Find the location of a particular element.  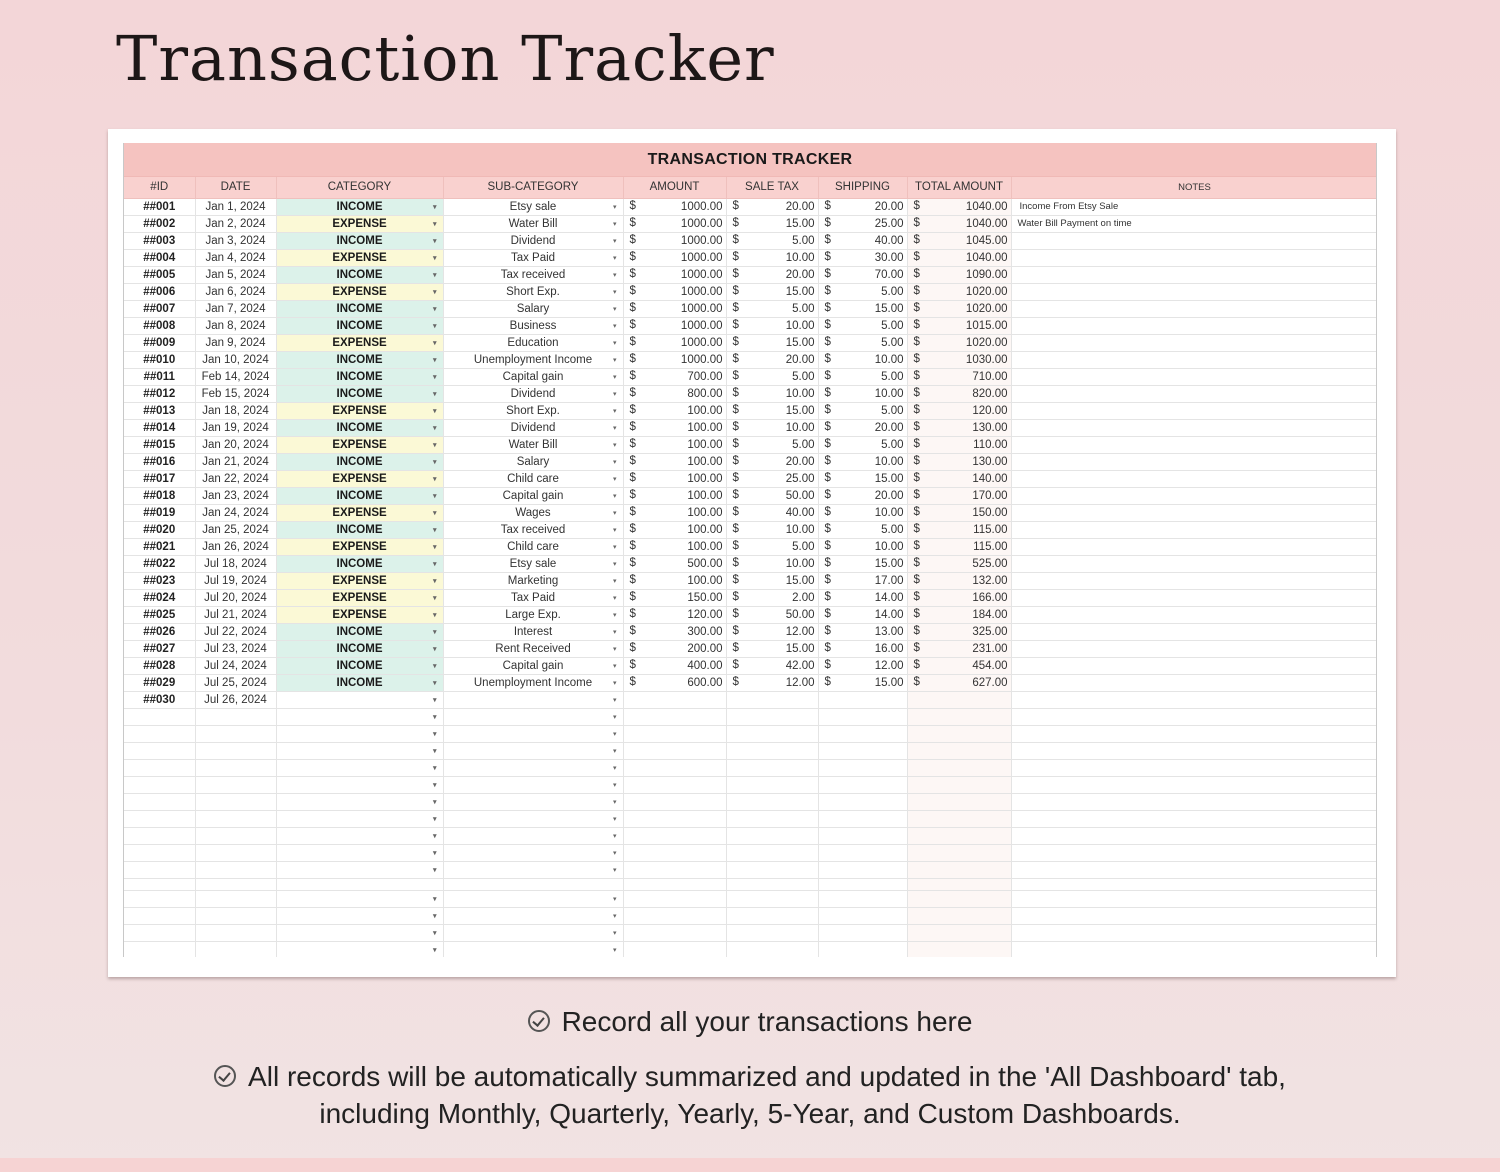

cell-sub-category-dropdown: ▾ is located at coordinates (533, 700).